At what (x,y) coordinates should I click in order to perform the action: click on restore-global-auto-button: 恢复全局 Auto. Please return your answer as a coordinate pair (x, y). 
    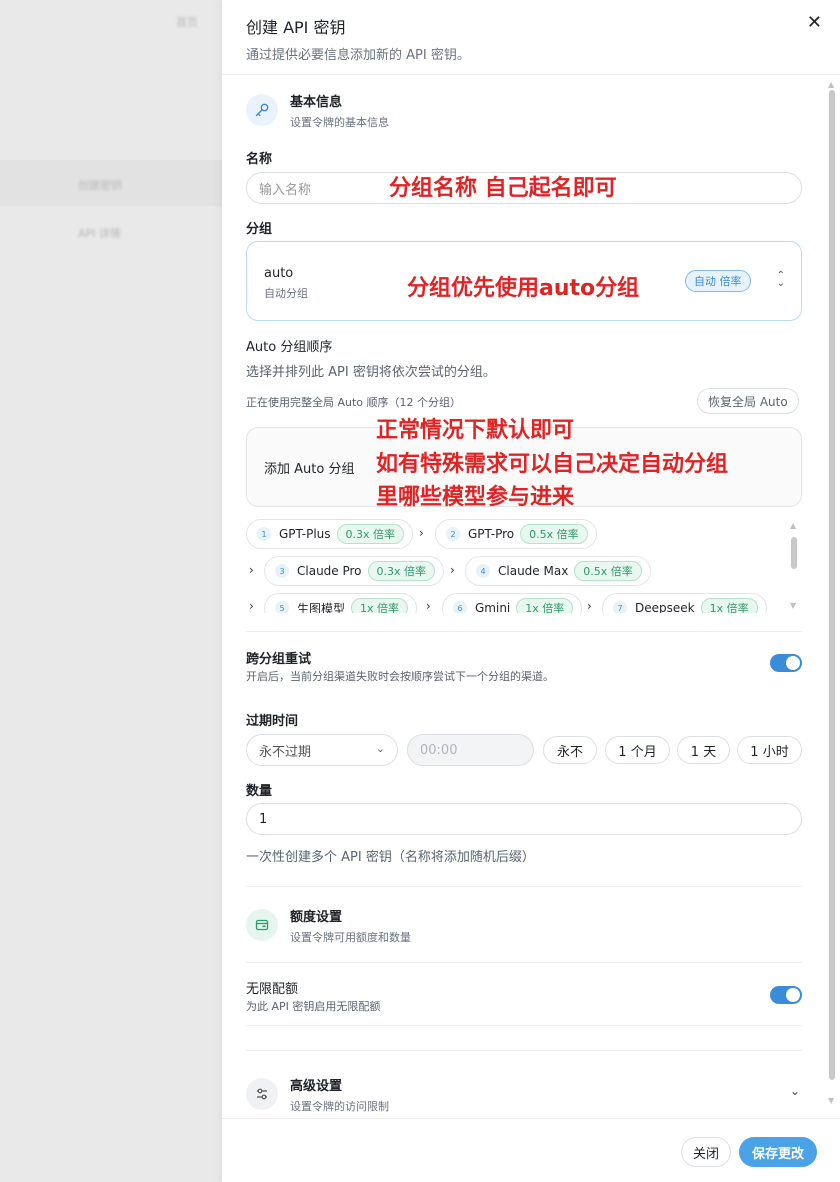
    Looking at the image, I should click on (748, 401).